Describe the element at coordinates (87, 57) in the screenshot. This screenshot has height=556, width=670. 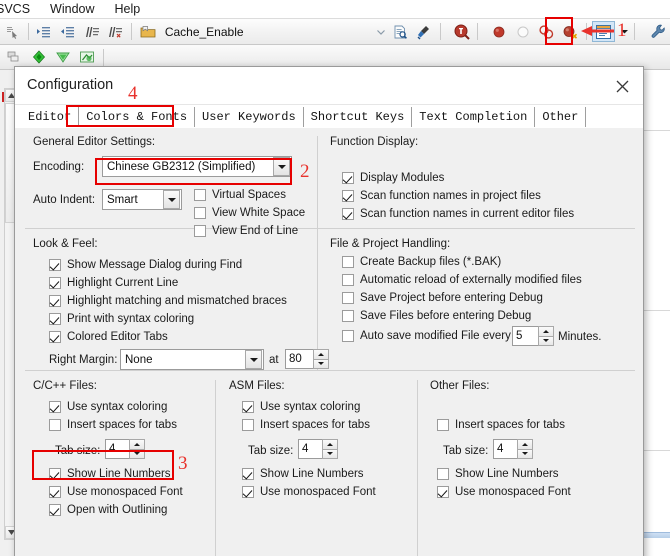
I see `rebuild-icon` at that location.